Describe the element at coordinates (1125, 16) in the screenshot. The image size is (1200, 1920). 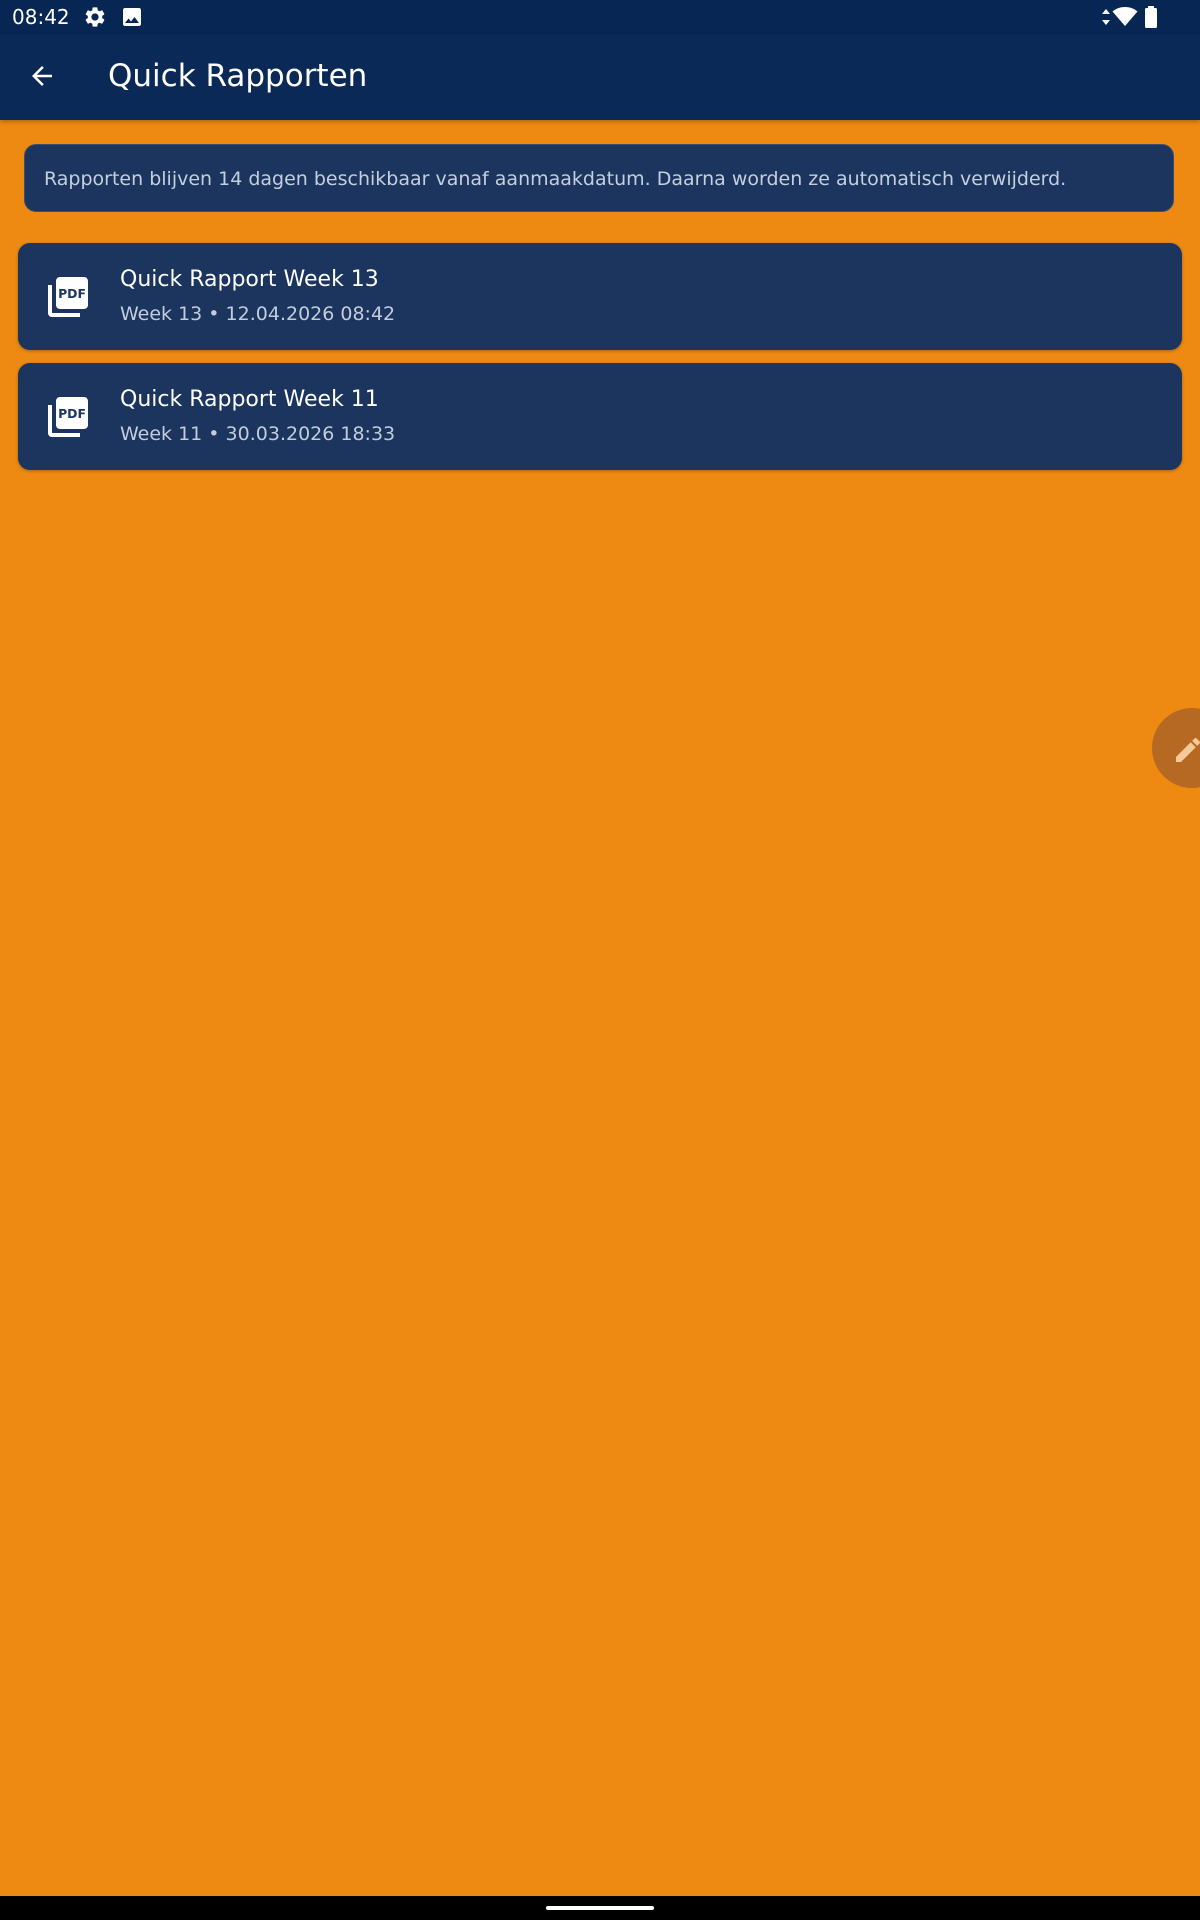
I see `wifi-icon` at that location.